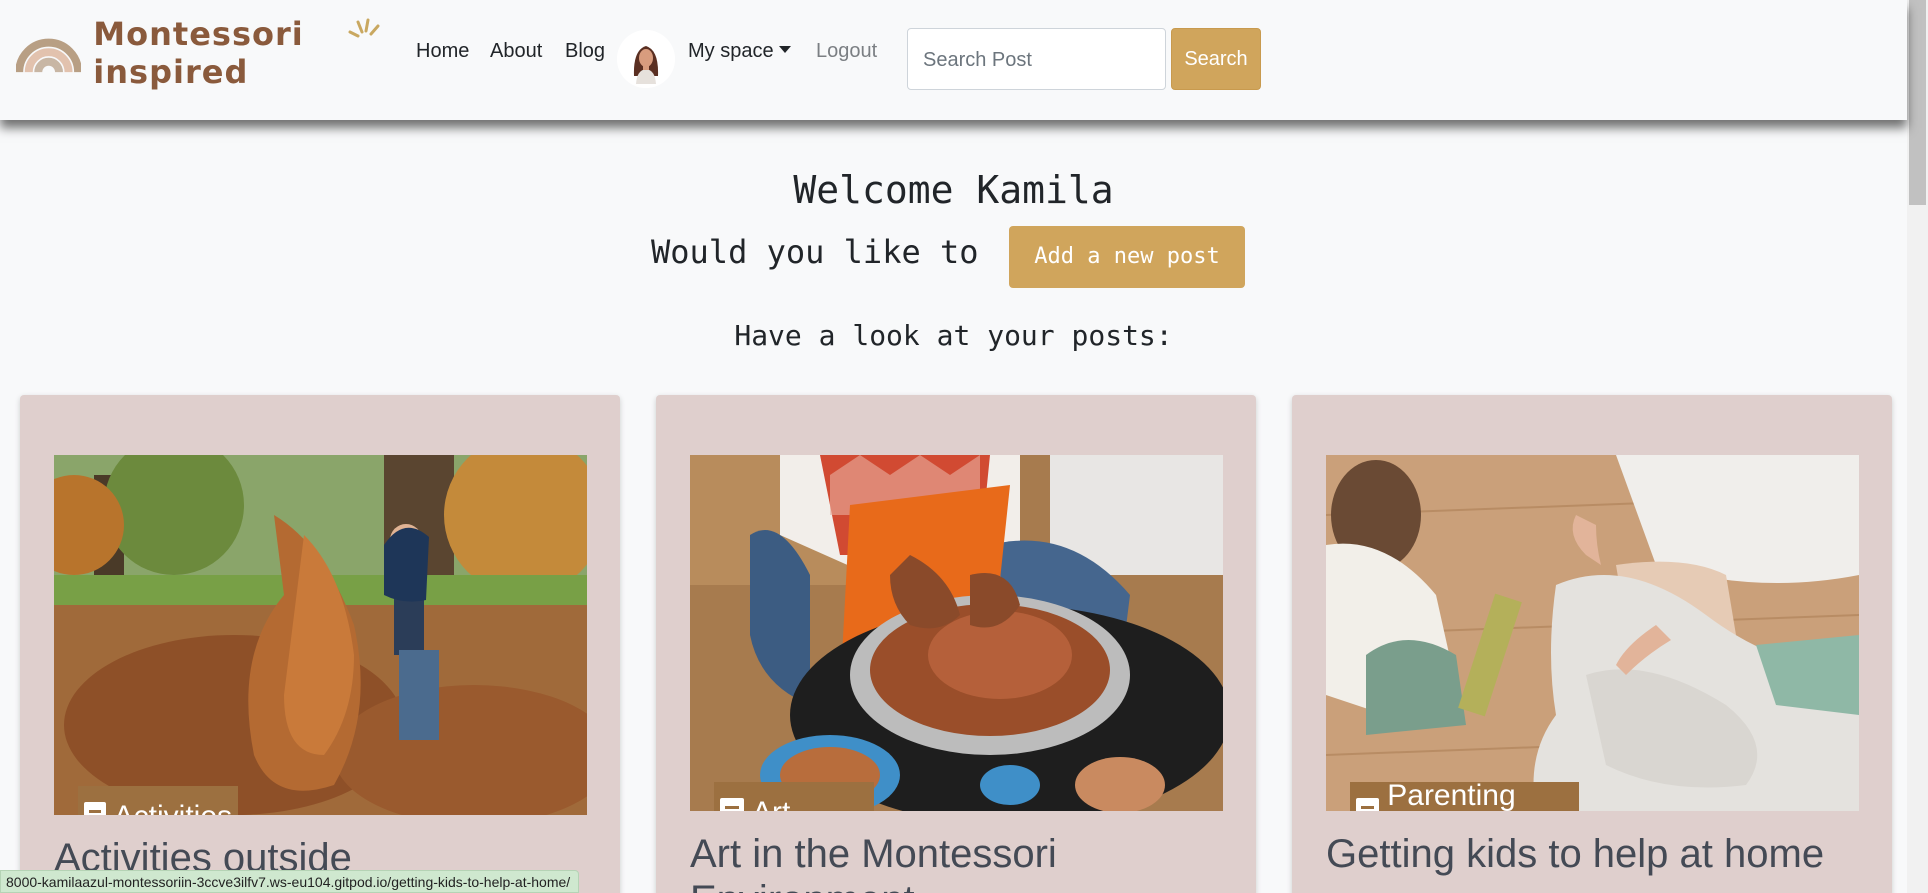 This screenshot has width=1928, height=893. What do you see at coordinates (794, 796) in the screenshot?
I see `category-badge: Art` at bounding box center [794, 796].